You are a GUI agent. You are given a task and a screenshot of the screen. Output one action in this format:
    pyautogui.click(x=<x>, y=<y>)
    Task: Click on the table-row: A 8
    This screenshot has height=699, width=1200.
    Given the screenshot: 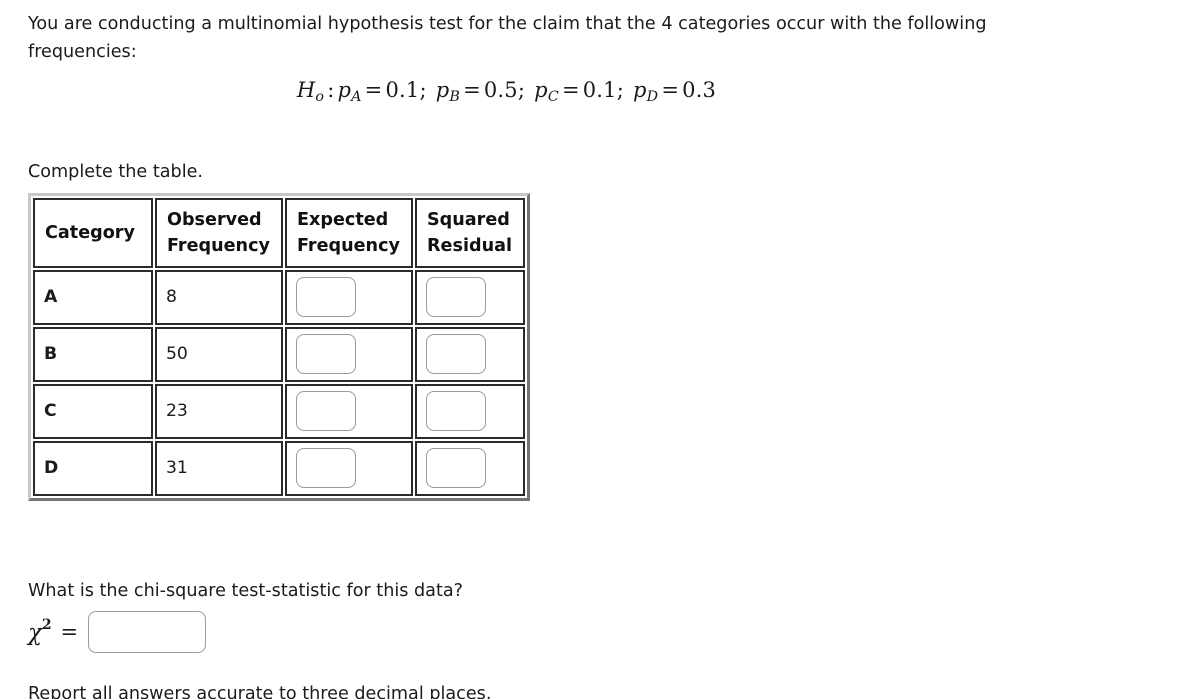 What is the action you would take?
    pyautogui.click(x=279, y=297)
    